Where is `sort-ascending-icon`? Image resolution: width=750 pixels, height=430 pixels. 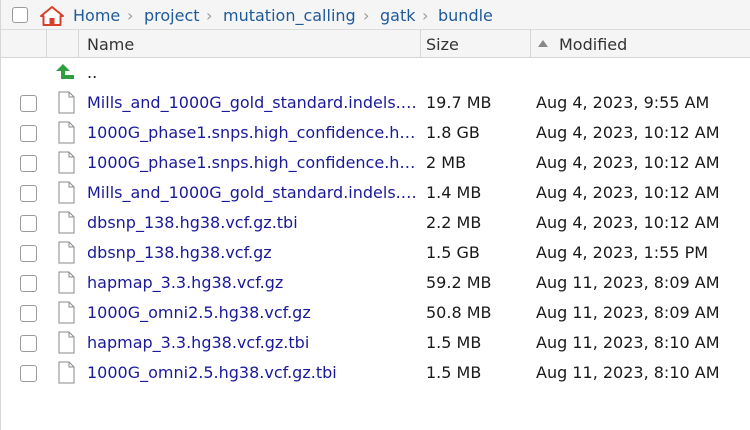 sort-ascending-icon is located at coordinates (543, 43).